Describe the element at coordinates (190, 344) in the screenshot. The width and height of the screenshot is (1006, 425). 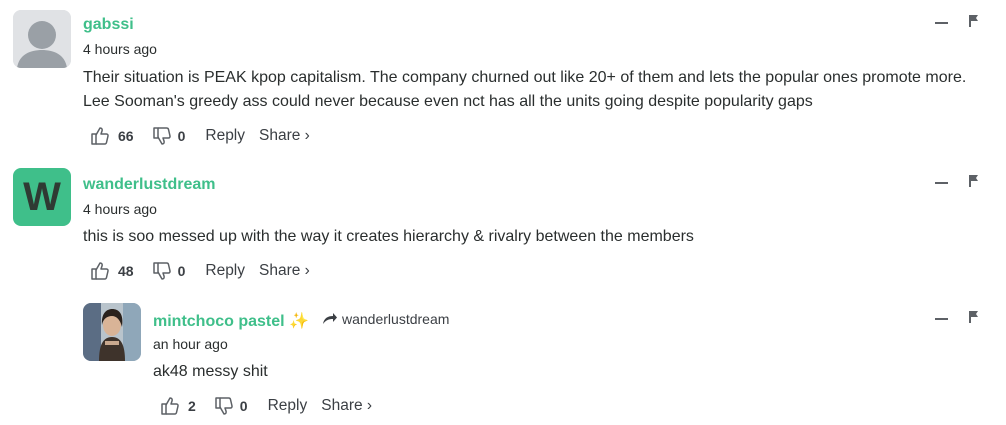
I see `timestamp: an hour ago` at that location.